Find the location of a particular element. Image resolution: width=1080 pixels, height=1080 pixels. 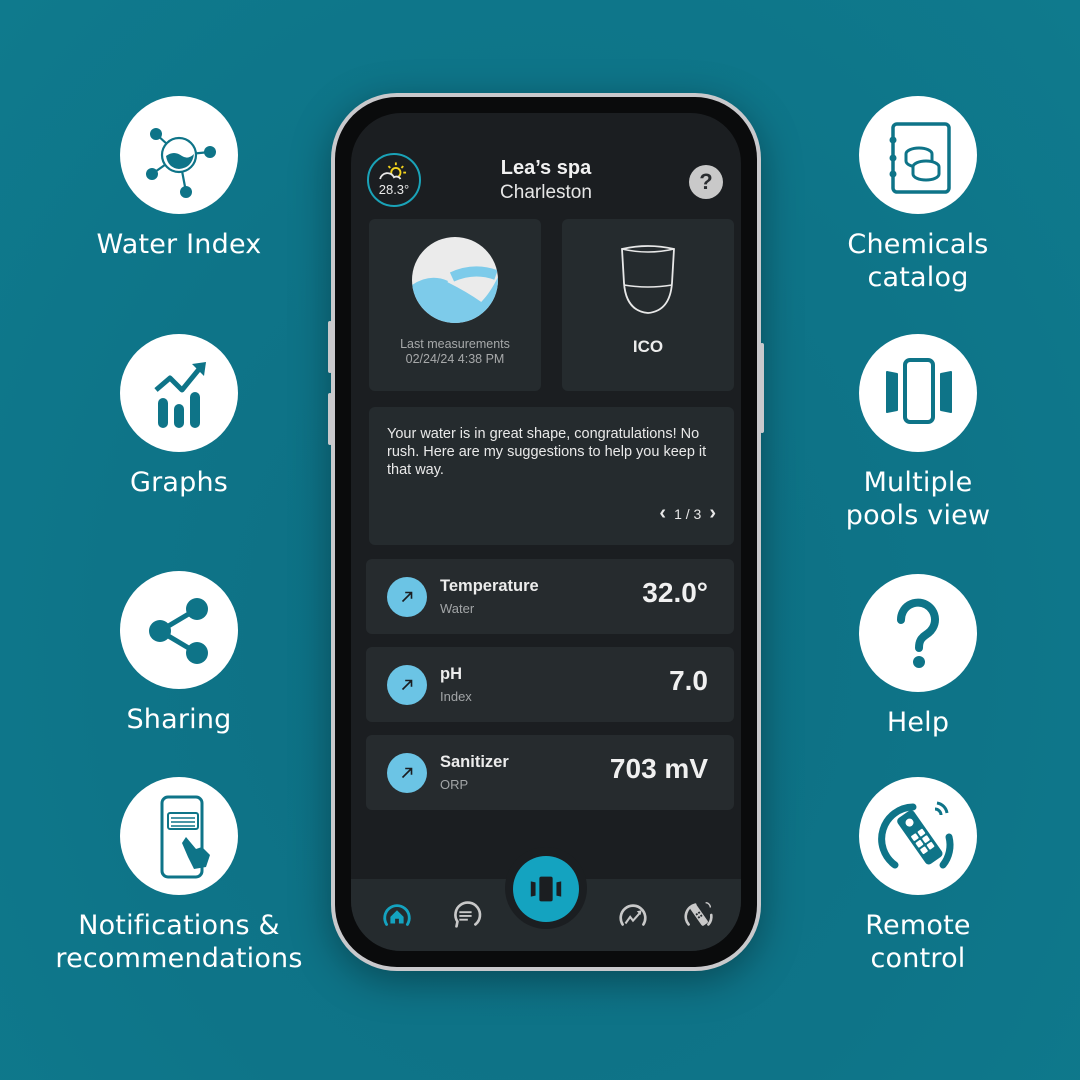

metric-ph: pH Index 7.0 is located at coordinates (550, 684).